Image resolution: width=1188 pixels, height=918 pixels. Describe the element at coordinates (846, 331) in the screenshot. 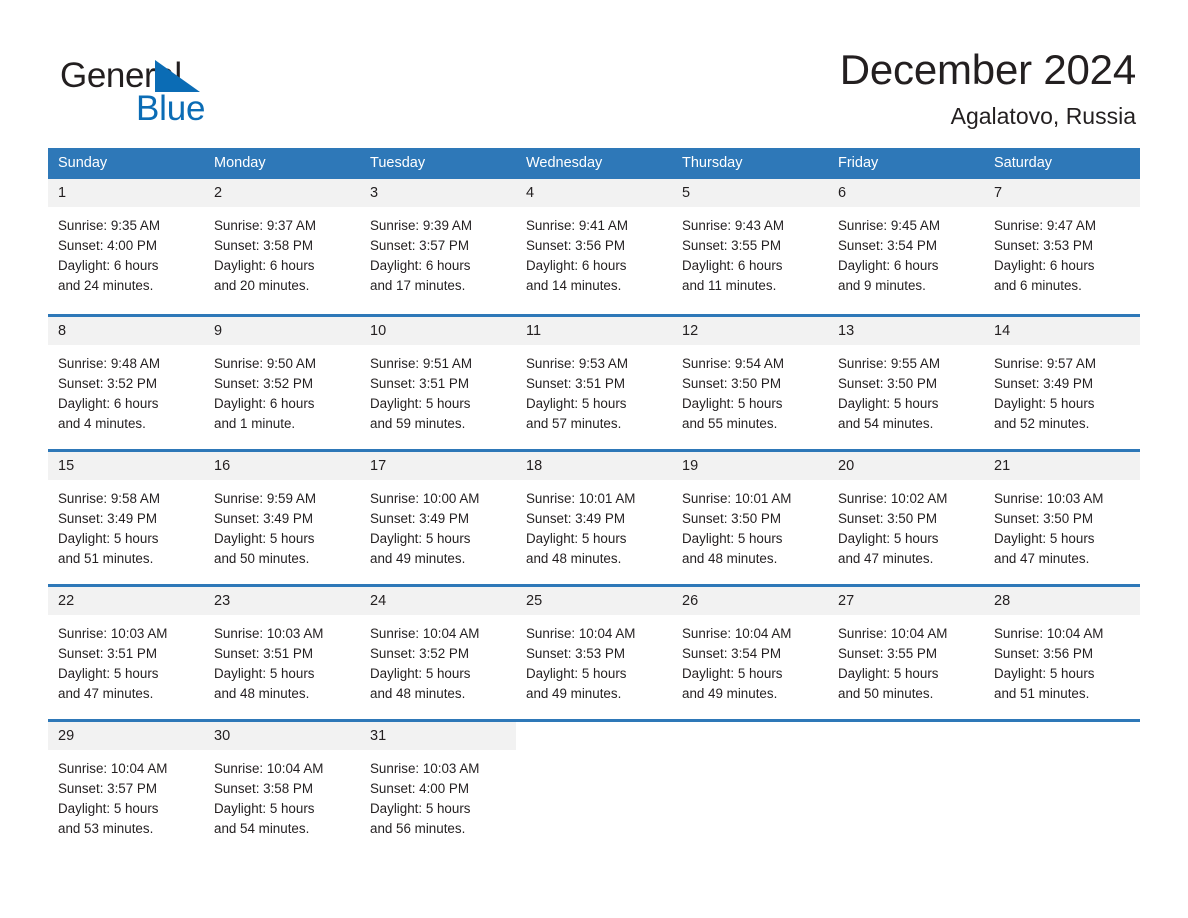

I see `day-number: 13` at that location.